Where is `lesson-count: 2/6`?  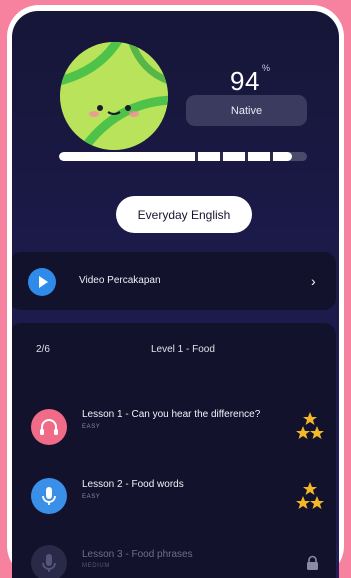
lesson-count: 2/6 is located at coordinates (43, 349).